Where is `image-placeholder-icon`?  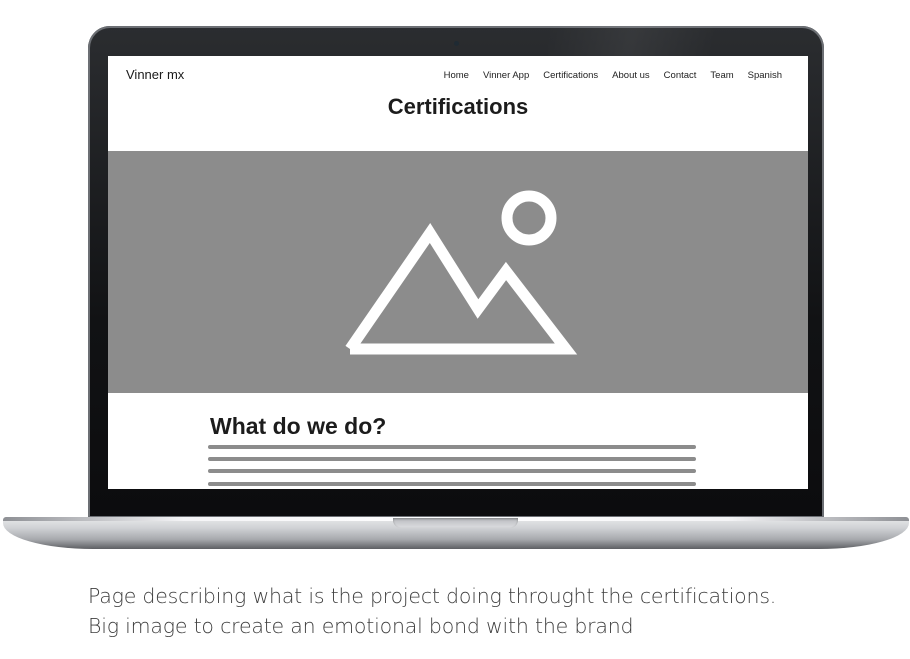 image-placeholder-icon is located at coordinates (461, 272).